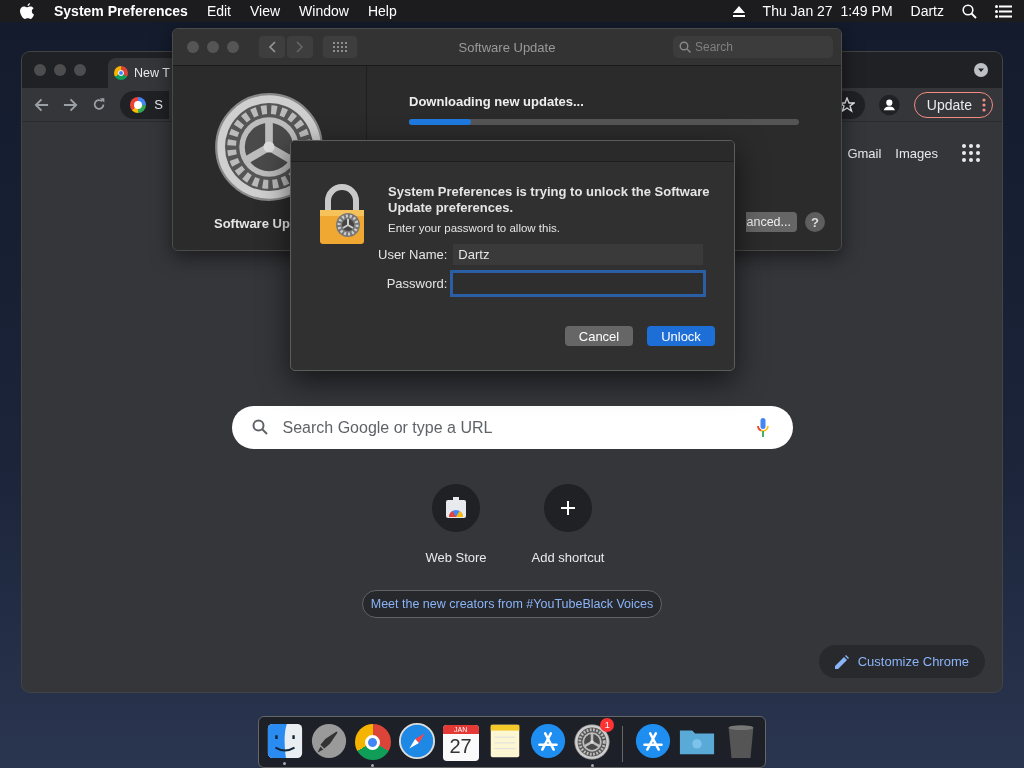 The width and height of the screenshot is (1024, 768). Describe the element at coordinates (738, 11) in the screenshot. I see `eject-icon` at that location.